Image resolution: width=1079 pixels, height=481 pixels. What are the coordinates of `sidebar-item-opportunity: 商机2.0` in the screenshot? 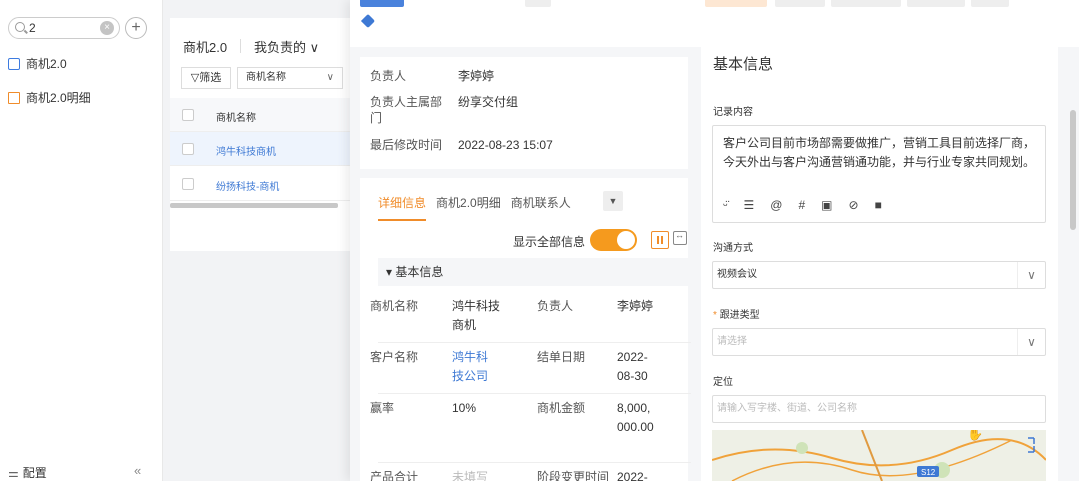 It's located at (37, 63).